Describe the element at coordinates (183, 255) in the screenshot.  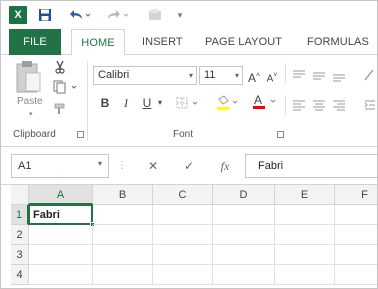
I see `cell-c3` at that location.